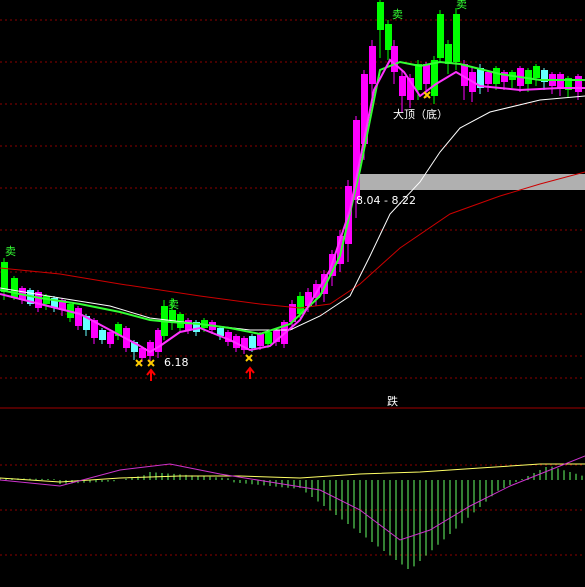 Image resolution: width=585 pixels, height=587 pixels. I want to click on macd-dea-line, so click(292, 498).